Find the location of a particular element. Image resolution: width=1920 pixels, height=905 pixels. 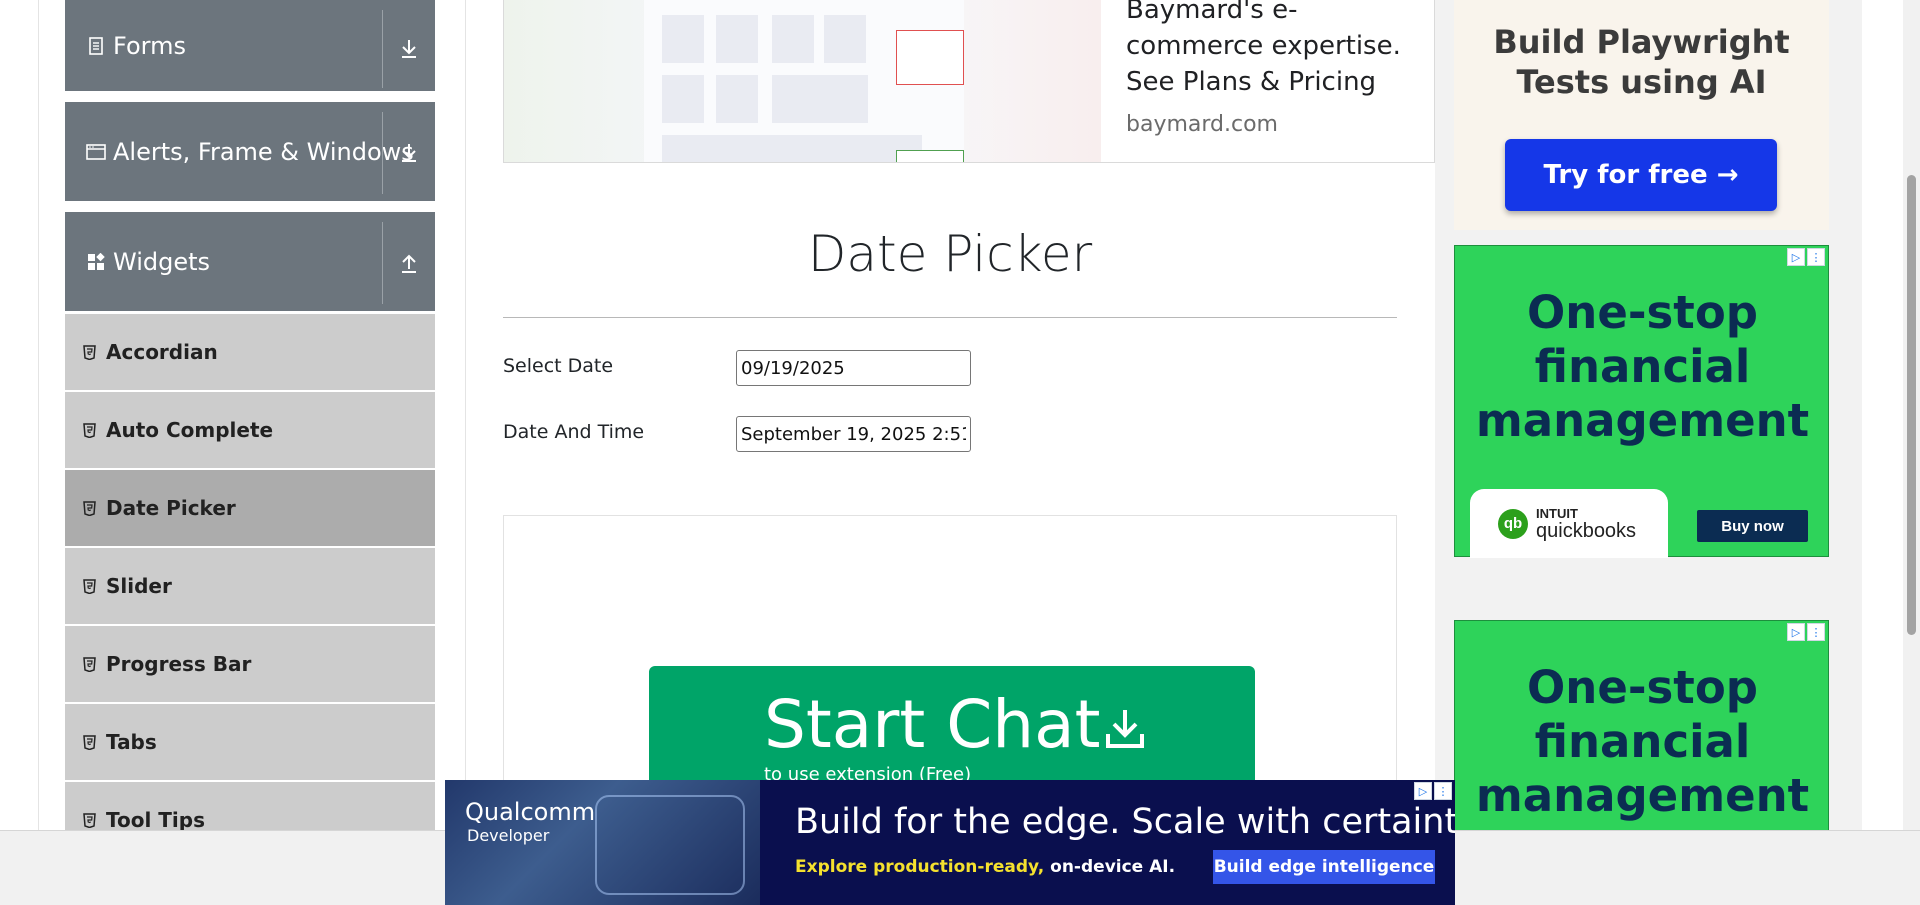

select-date-input is located at coordinates (853, 368).